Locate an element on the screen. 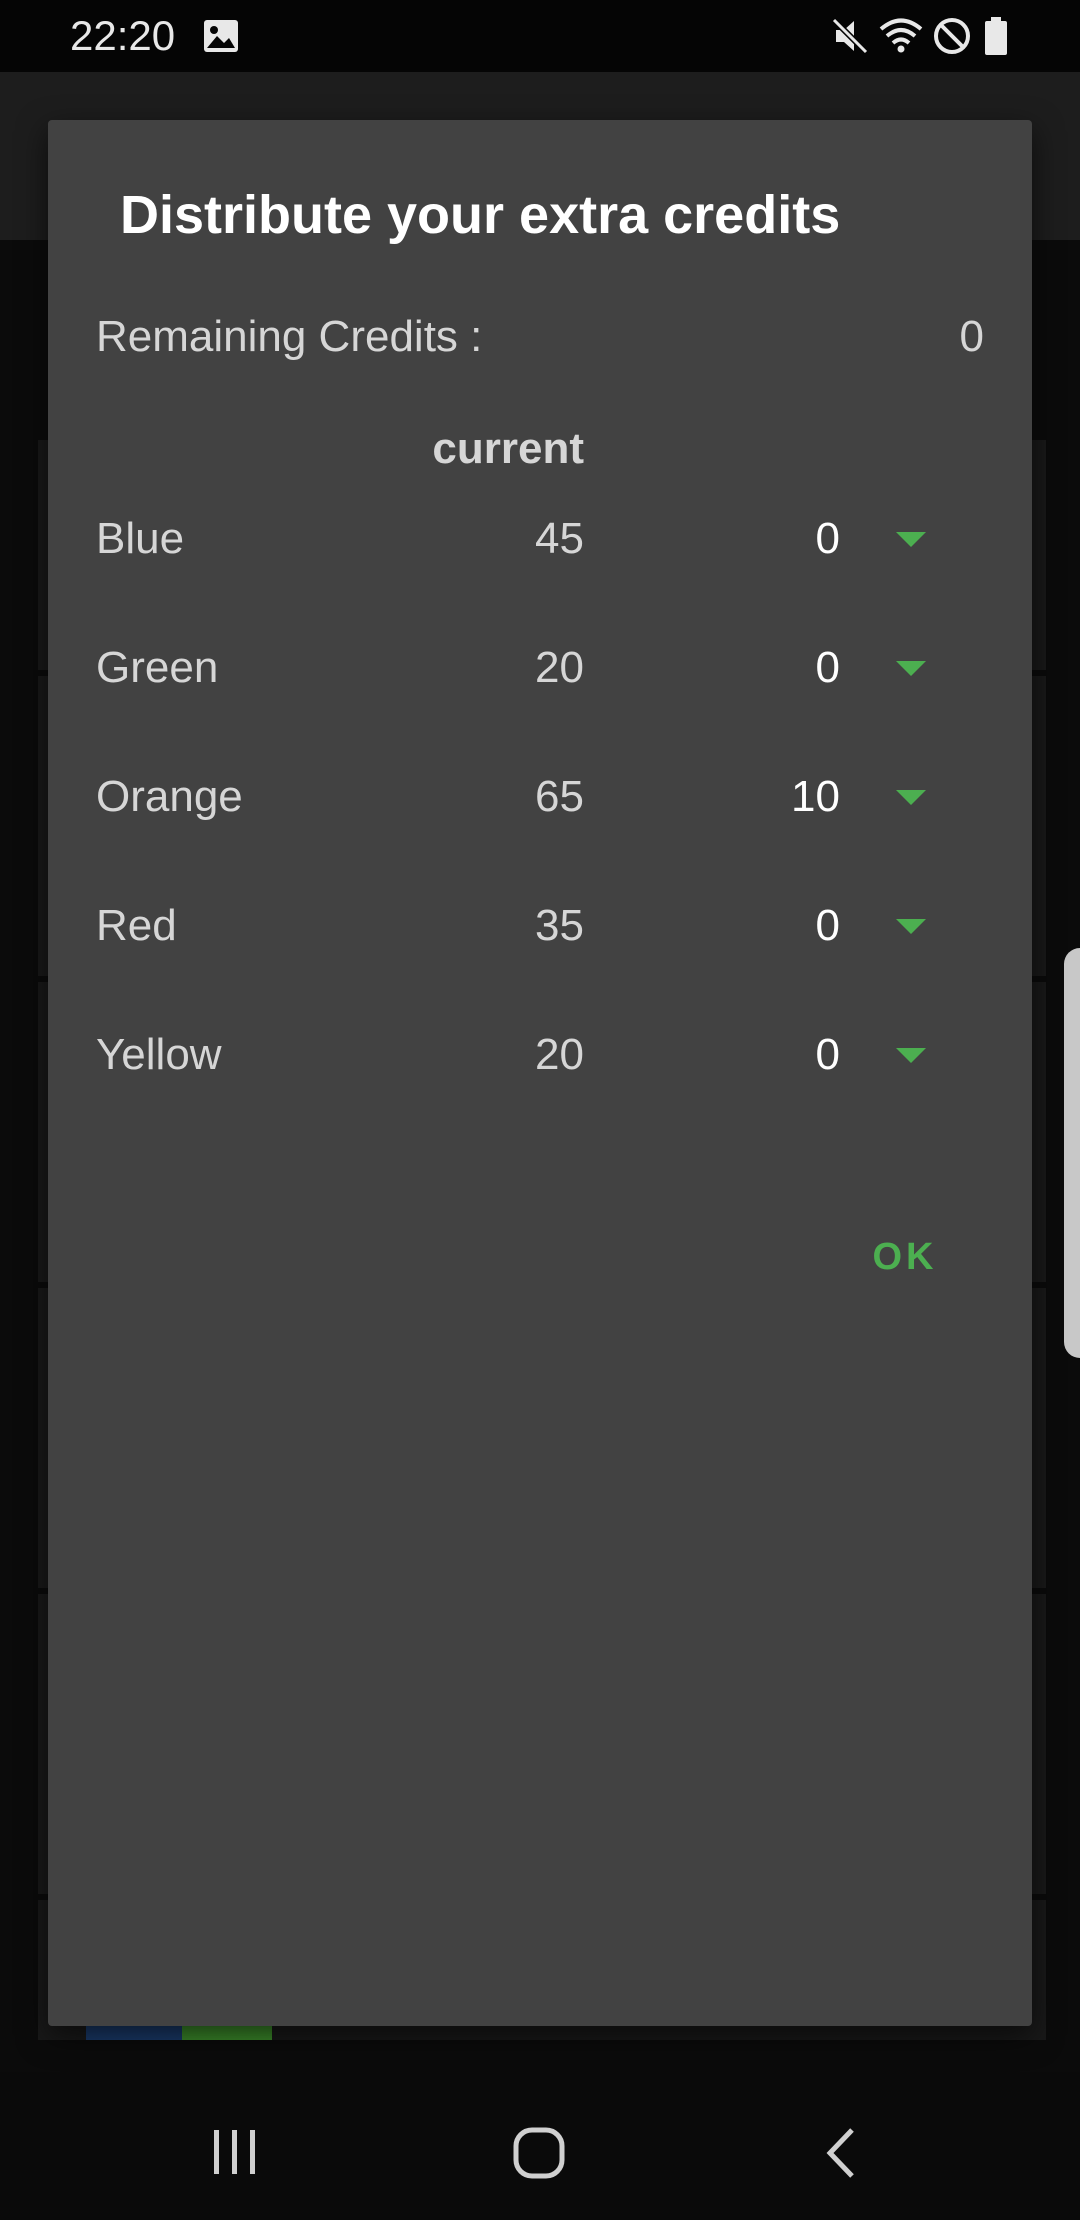 This screenshot has width=1080, height=2220. remaining-credits-value: 0 is located at coordinates (971, 336).